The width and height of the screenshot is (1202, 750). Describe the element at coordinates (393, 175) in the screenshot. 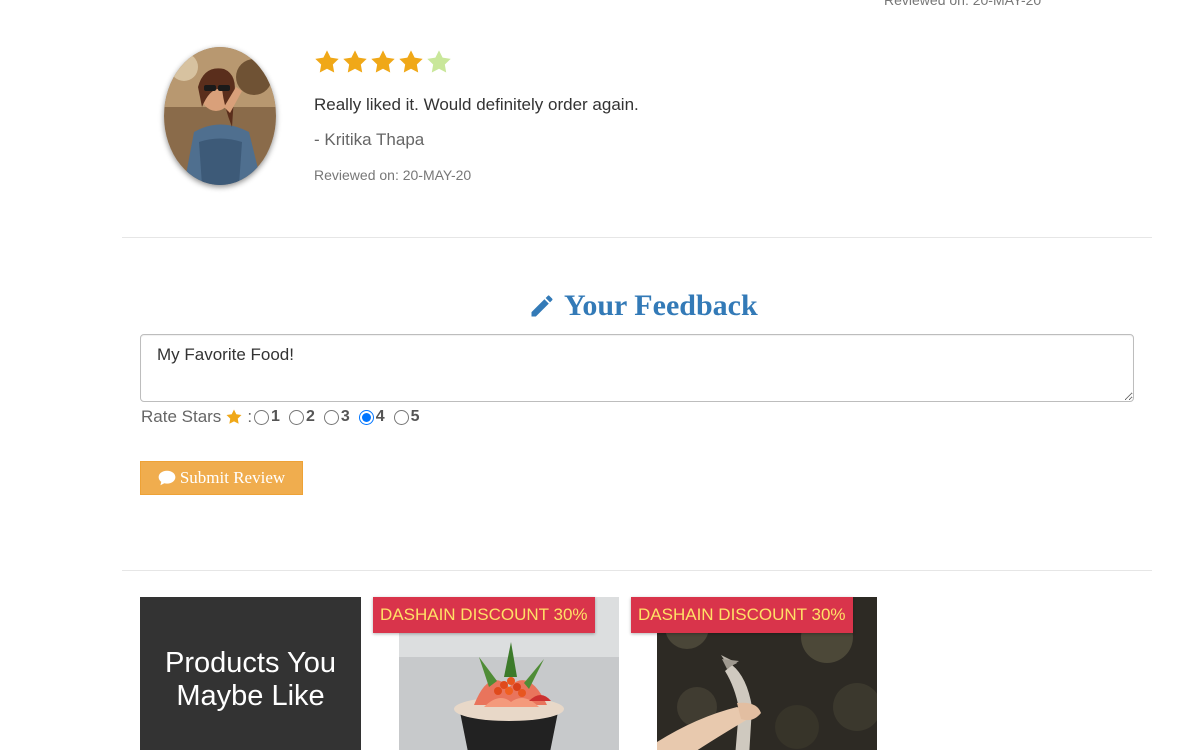

I see `review-date: Reviewed on: 20-MAY-20` at that location.